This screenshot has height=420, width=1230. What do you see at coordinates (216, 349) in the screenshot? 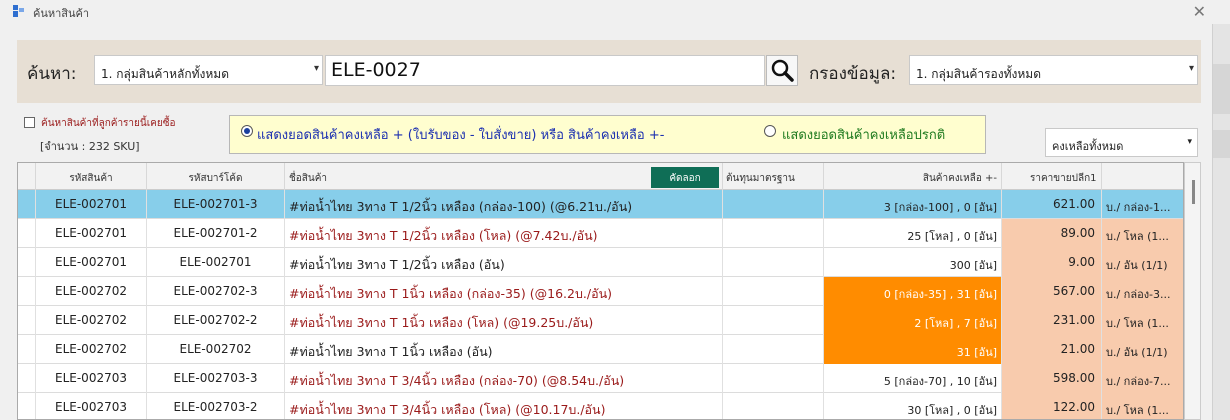
I see `cell-barcode: ELE-002702` at bounding box center [216, 349].